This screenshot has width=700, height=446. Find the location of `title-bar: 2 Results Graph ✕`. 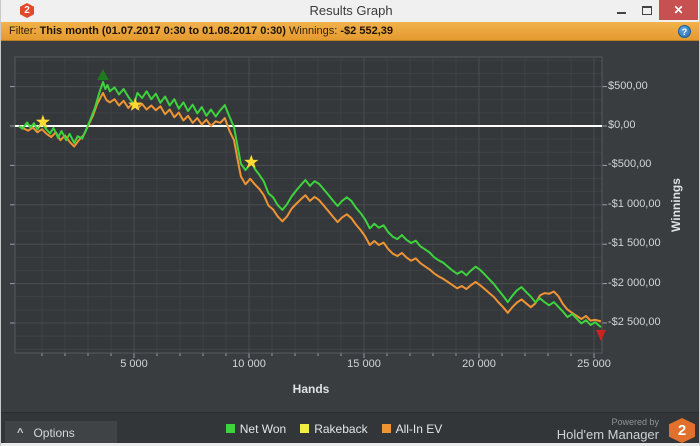

title-bar: 2 Results Graph ✕ is located at coordinates (350, 11).